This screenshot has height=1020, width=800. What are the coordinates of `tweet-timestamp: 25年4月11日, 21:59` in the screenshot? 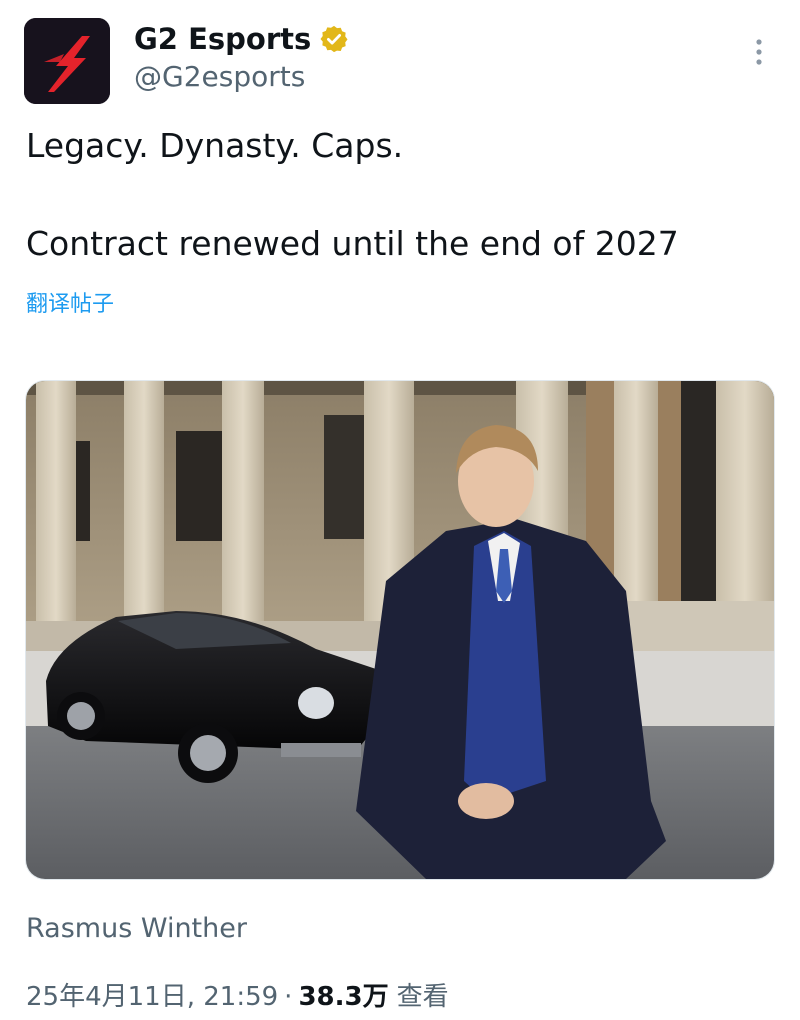 It's located at (152, 997).